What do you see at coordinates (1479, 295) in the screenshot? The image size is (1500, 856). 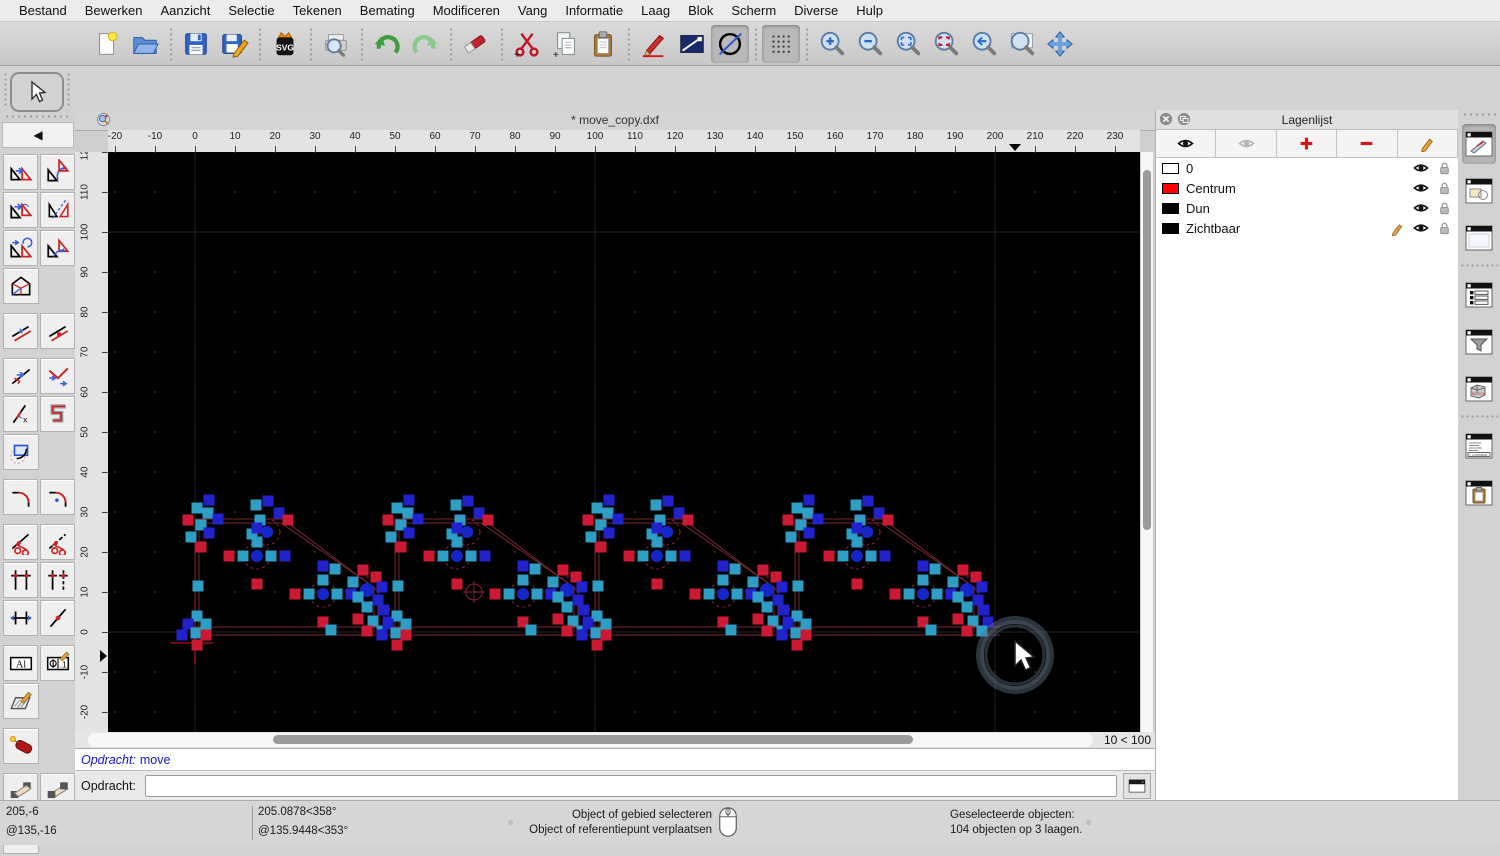 I see `layer-list-widget-button` at bounding box center [1479, 295].